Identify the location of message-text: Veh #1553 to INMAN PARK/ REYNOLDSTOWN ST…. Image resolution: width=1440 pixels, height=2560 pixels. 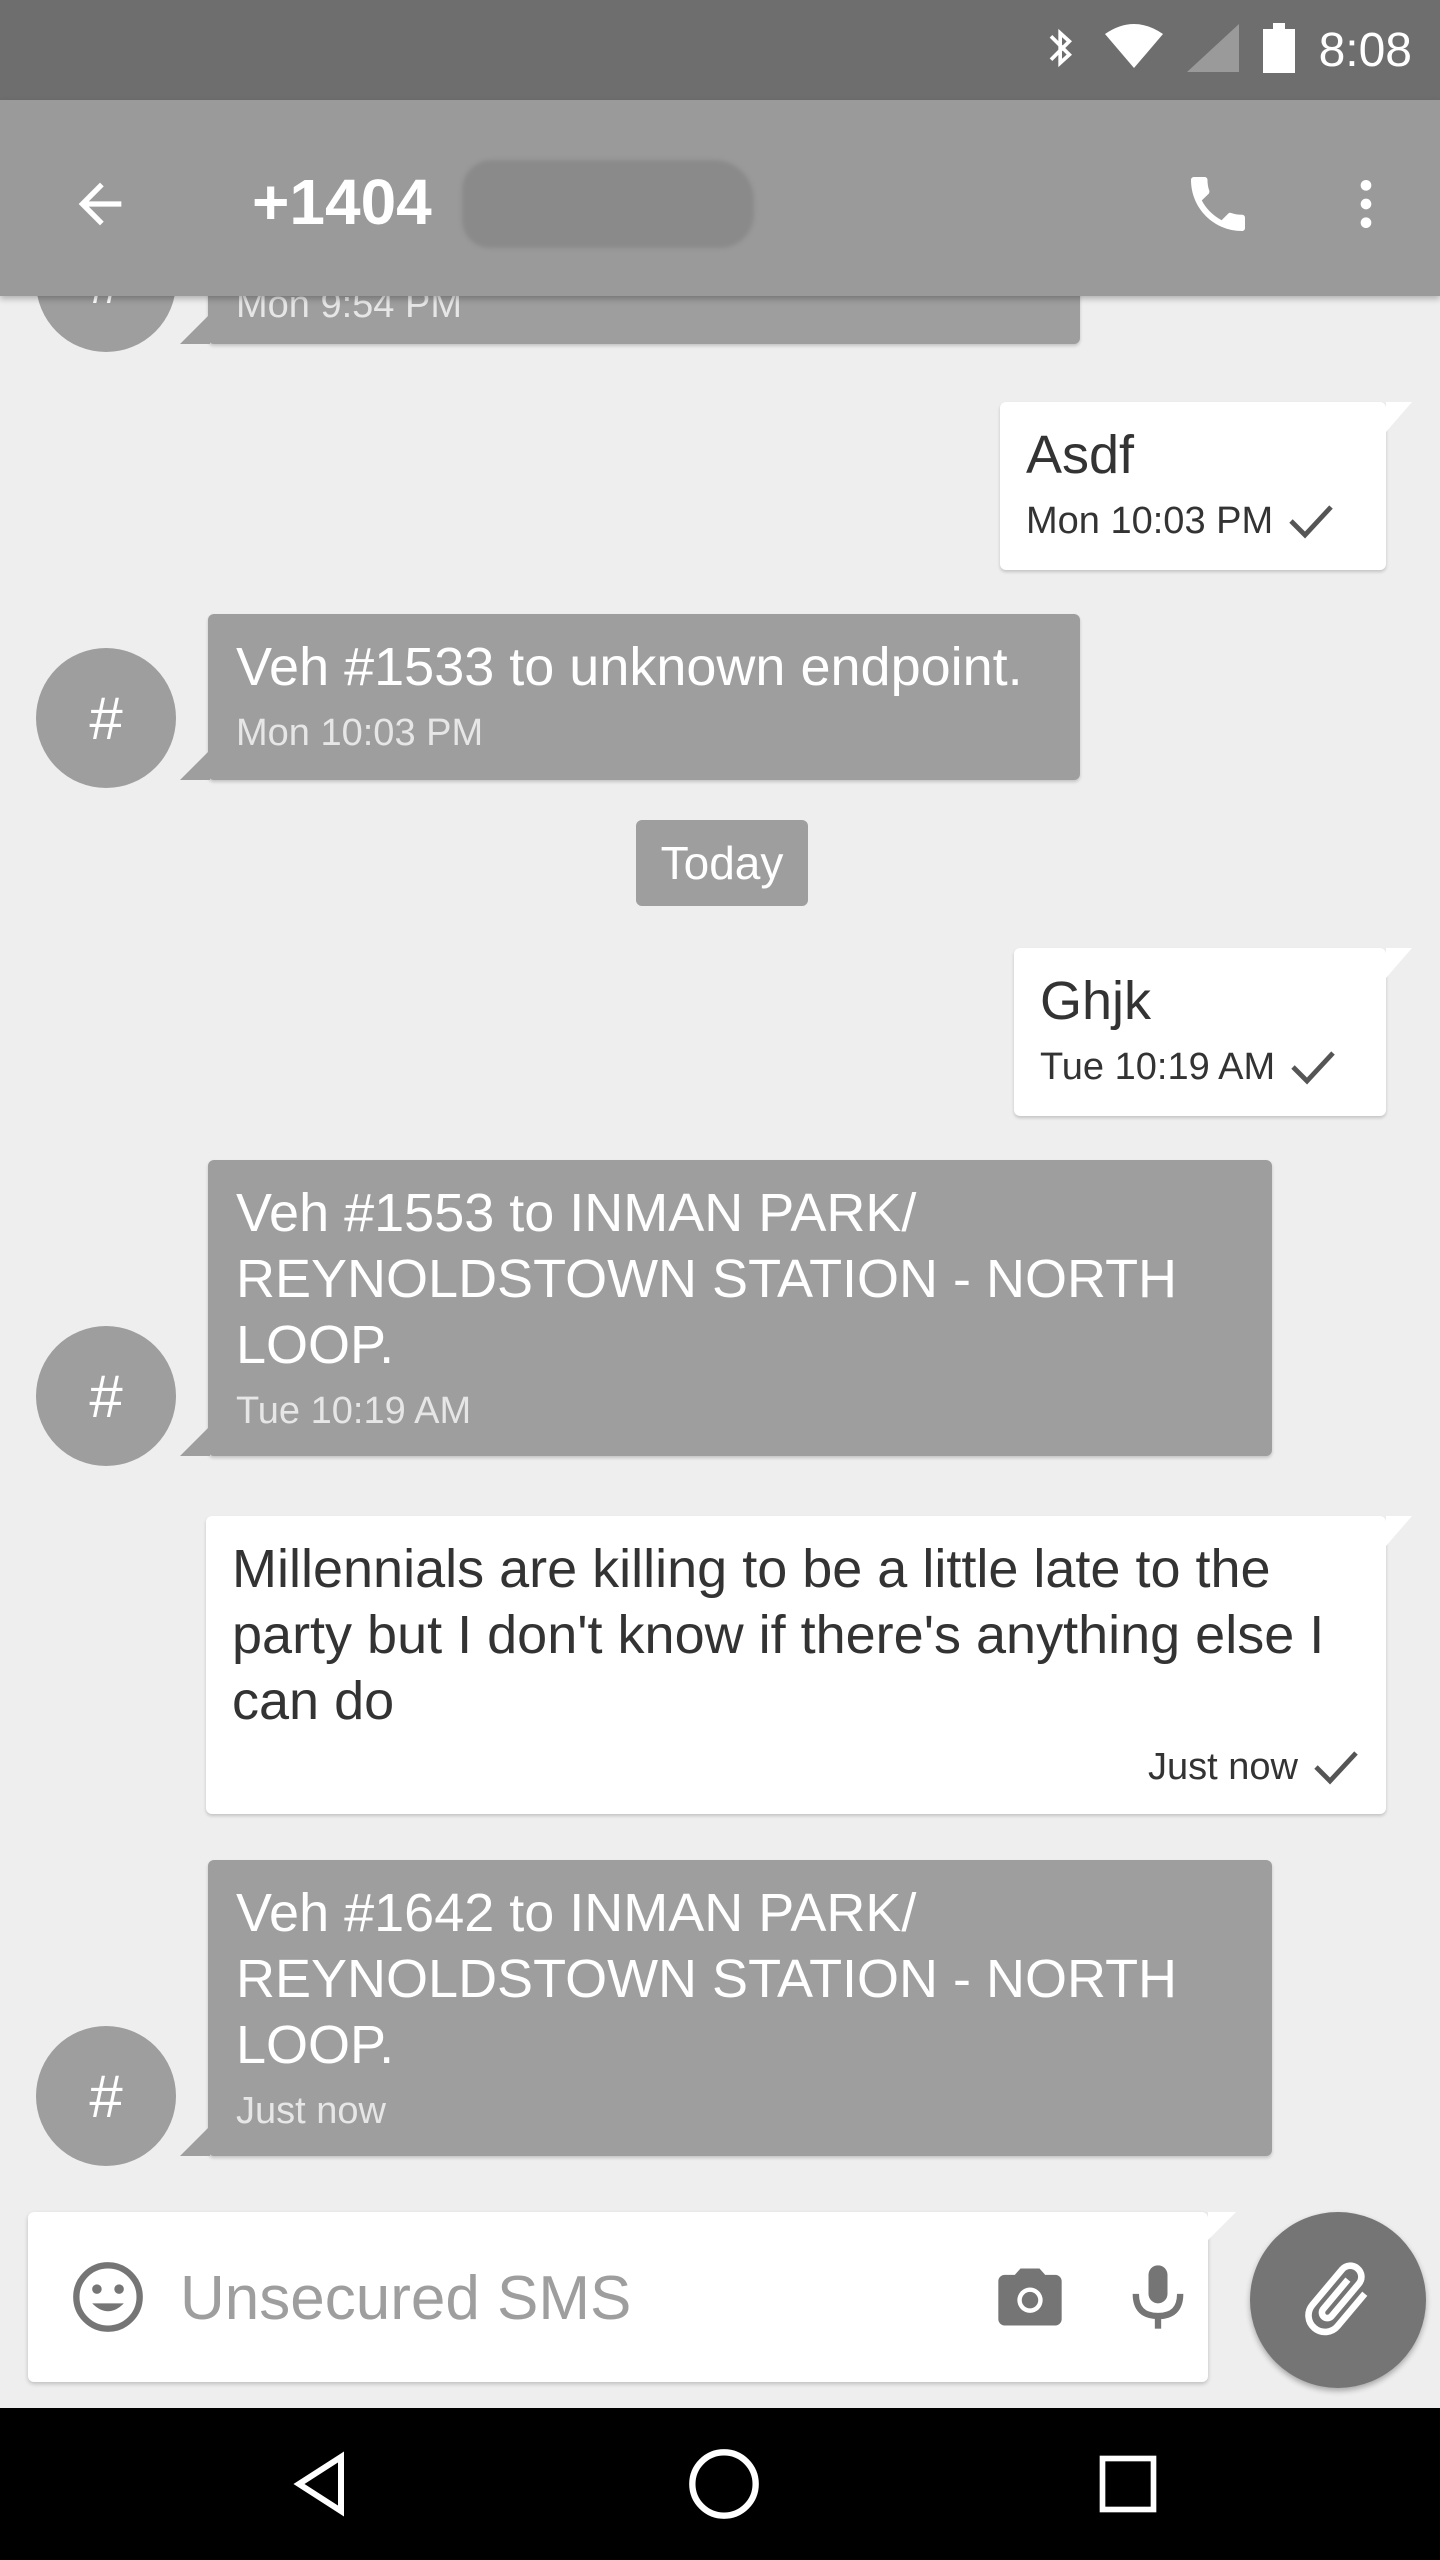
(707, 1279).